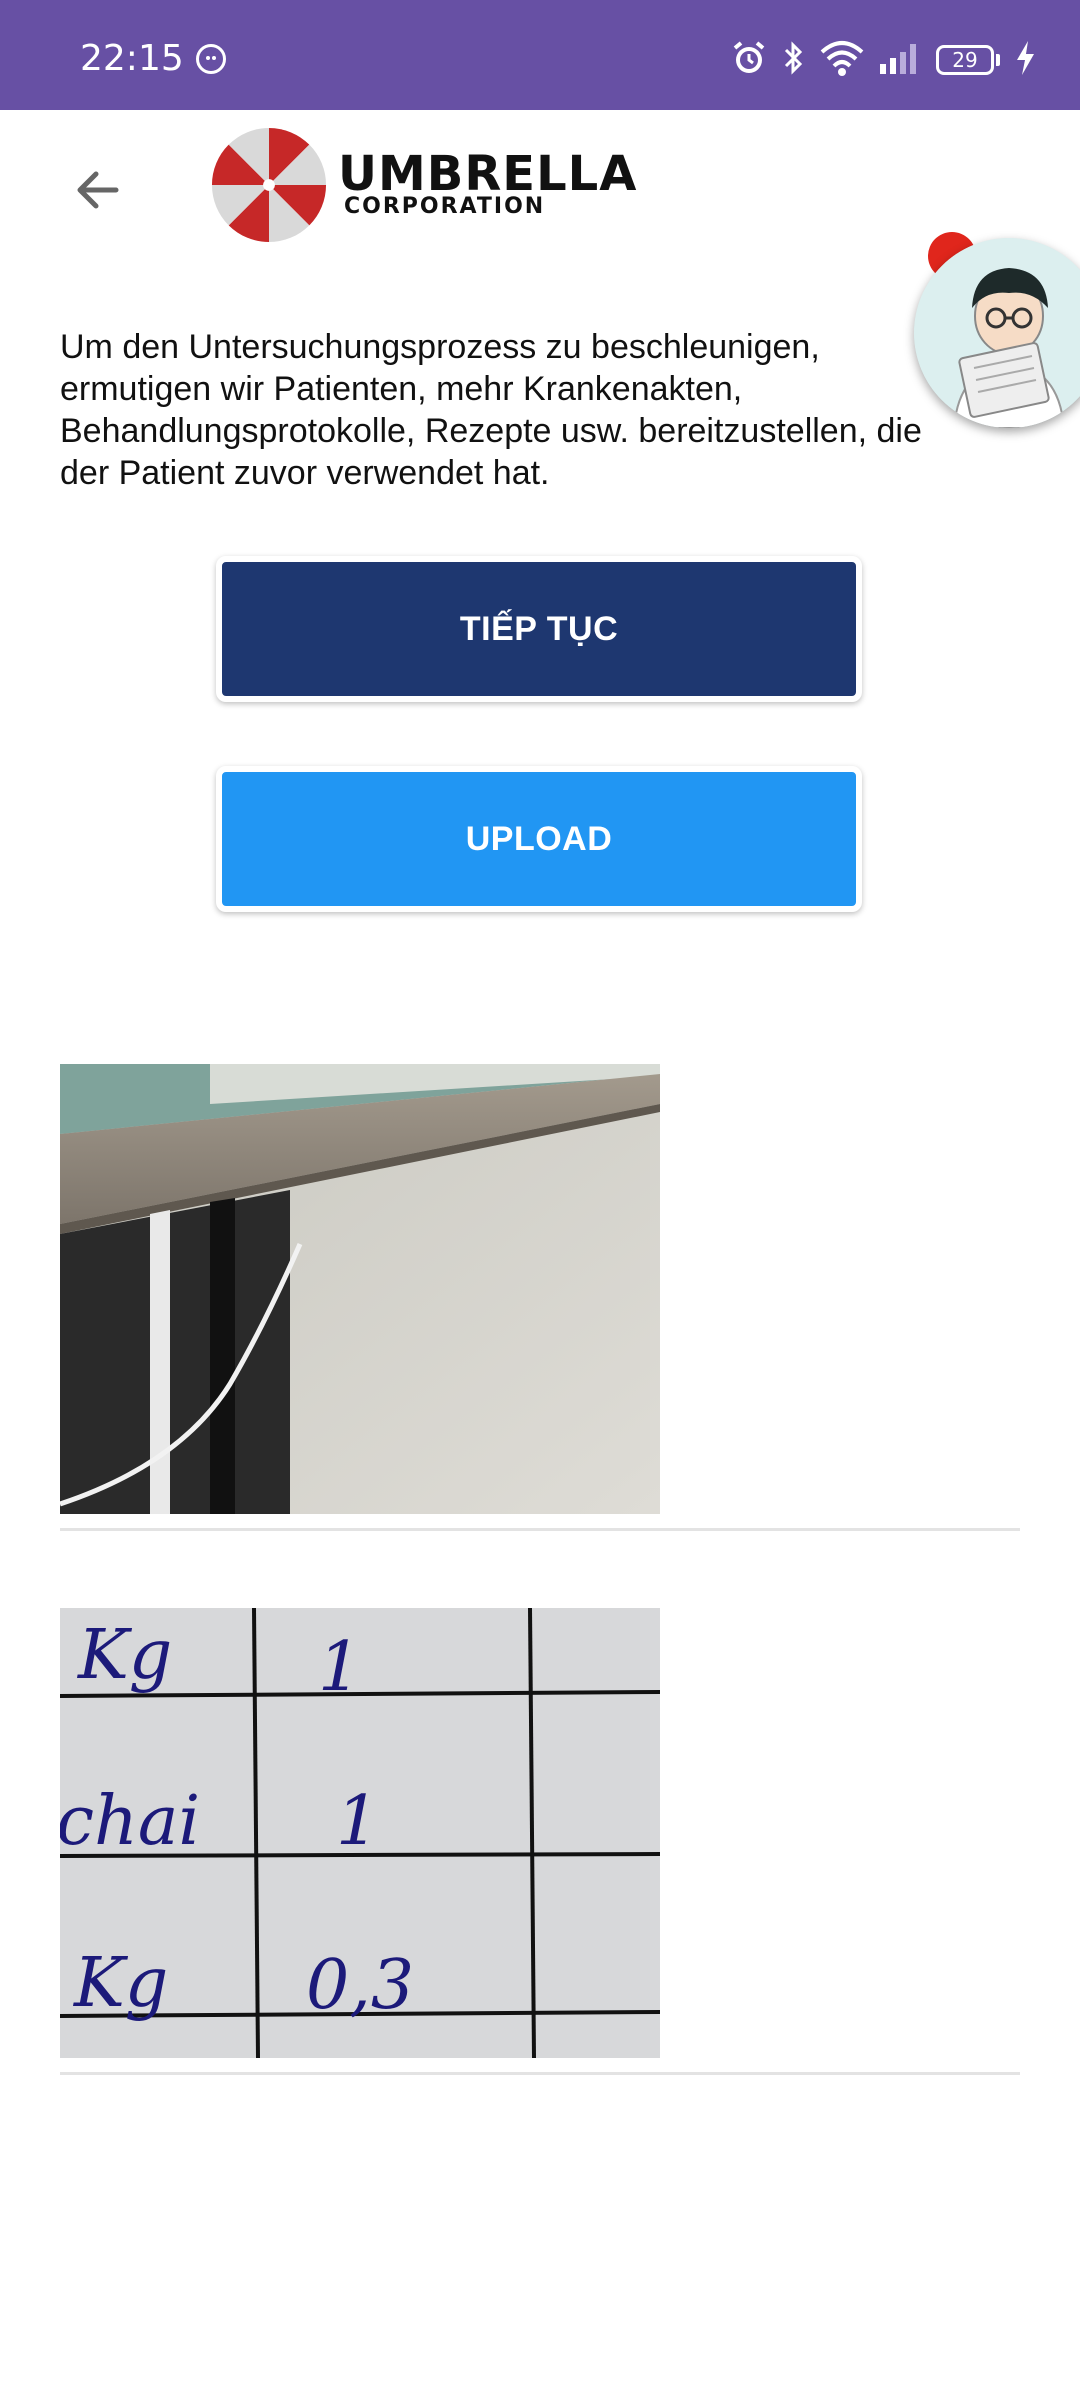 This screenshot has width=1080, height=2400. I want to click on wifi-icon, so click(842, 60).